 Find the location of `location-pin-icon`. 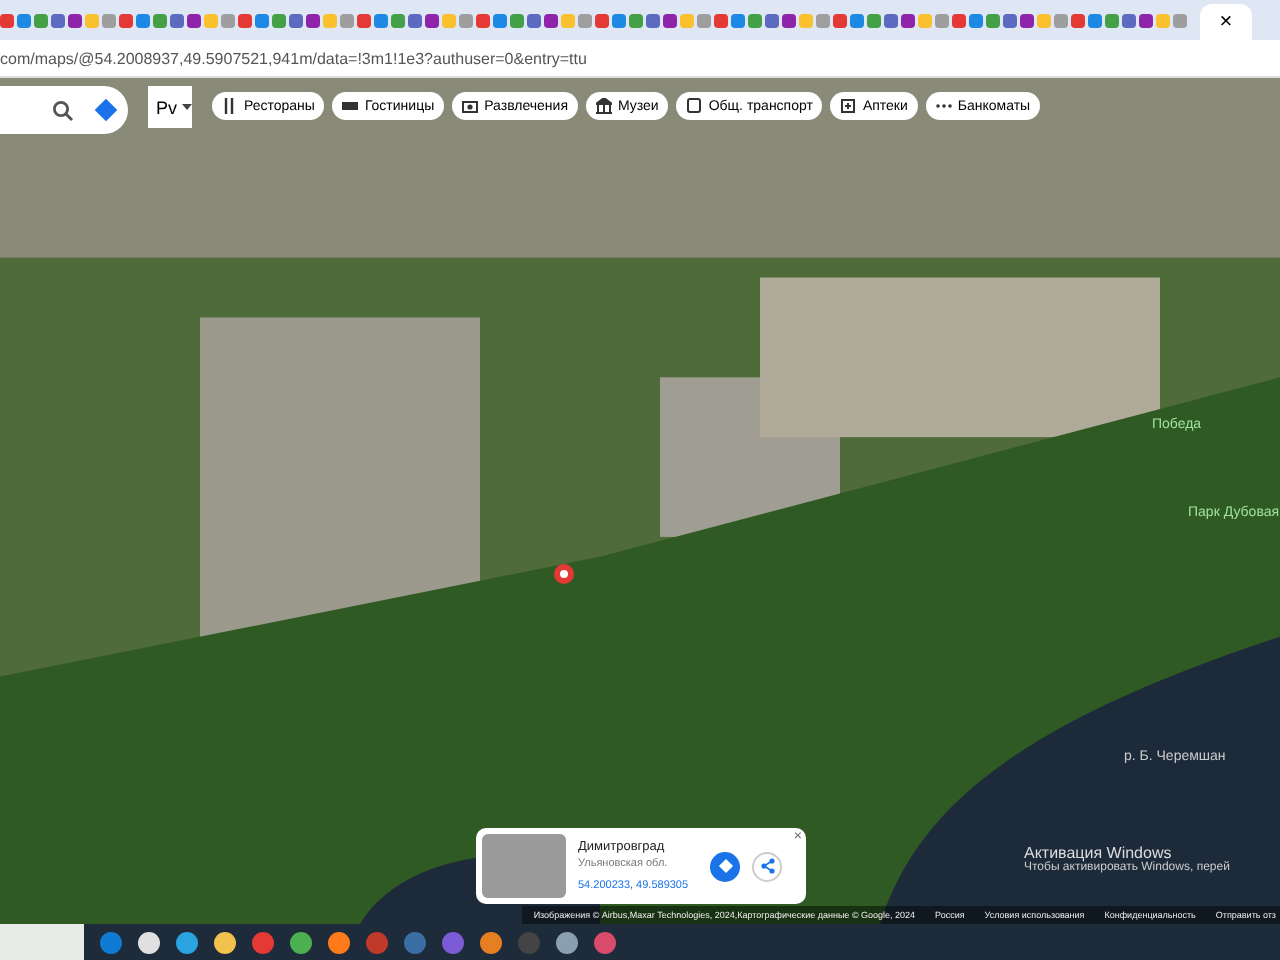

location-pin-icon is located at coordinates (564, 574).